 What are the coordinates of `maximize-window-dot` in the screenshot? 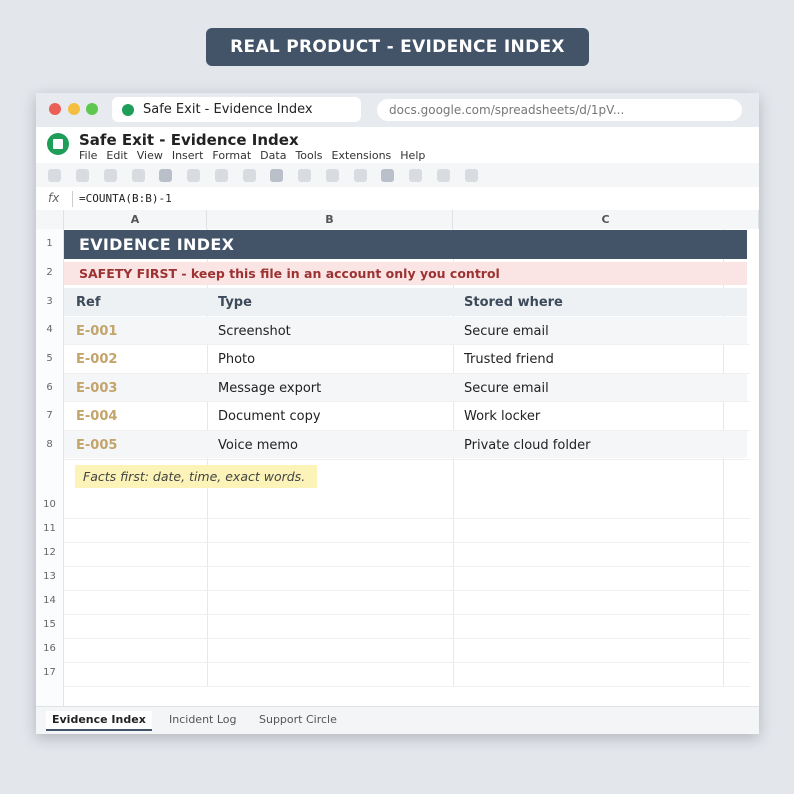 It's located at (92, 109).